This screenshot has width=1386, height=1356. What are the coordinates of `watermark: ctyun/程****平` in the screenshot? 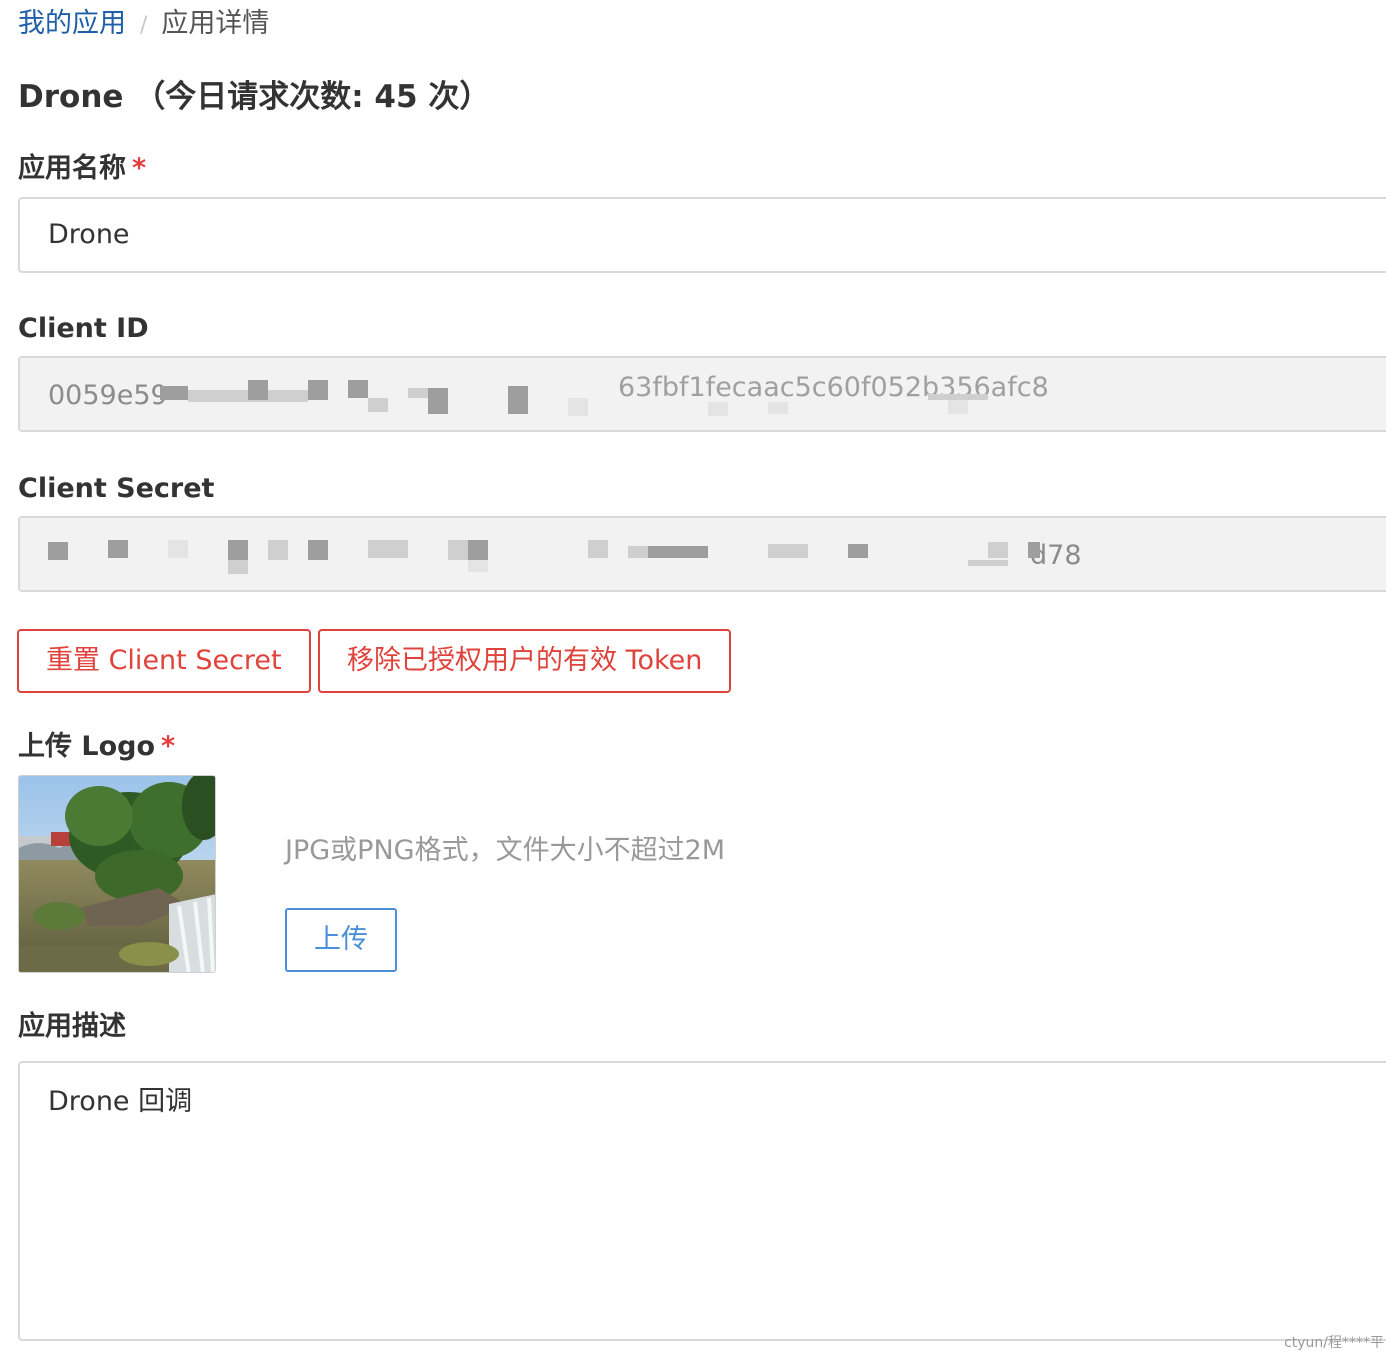 It's located at (1334, 1343).